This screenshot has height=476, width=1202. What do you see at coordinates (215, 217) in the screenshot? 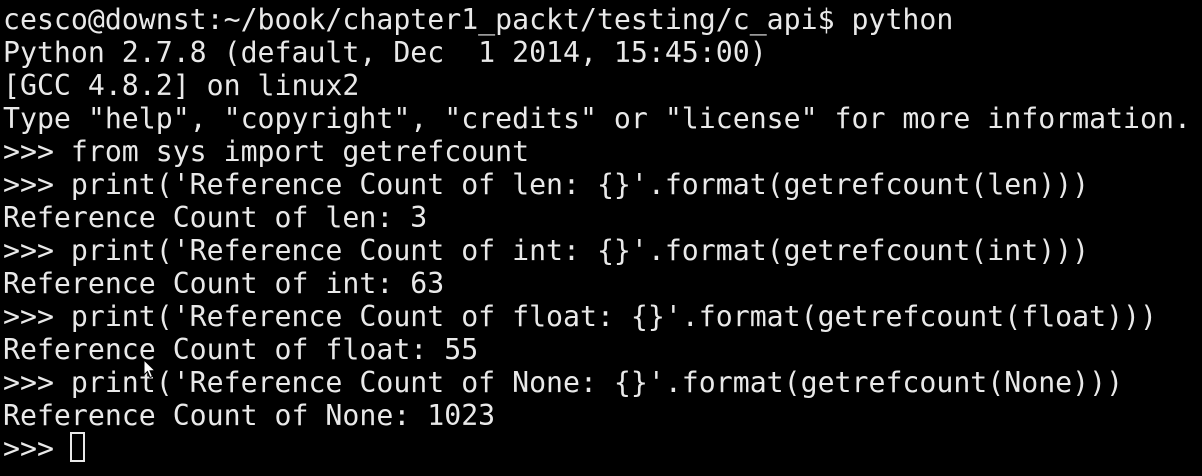
I see `repl-output-line: Reference Count of len: 3` at bounding box center [215, 217].